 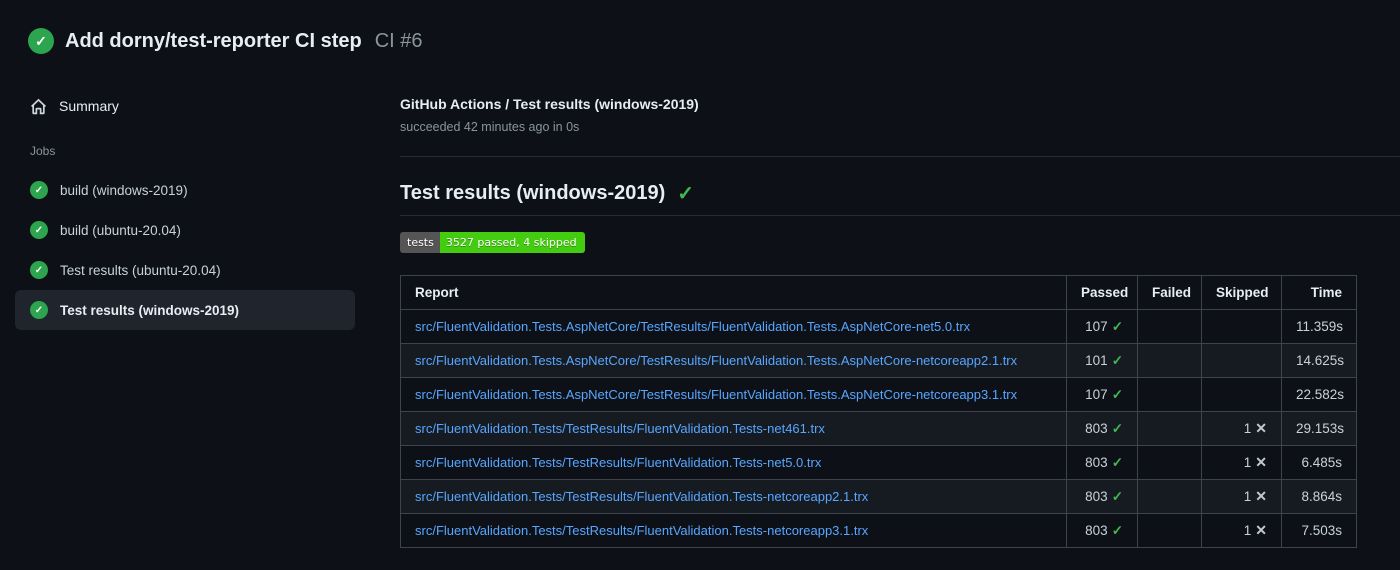 I want to click on home-icon, so click(x=38, y=106).